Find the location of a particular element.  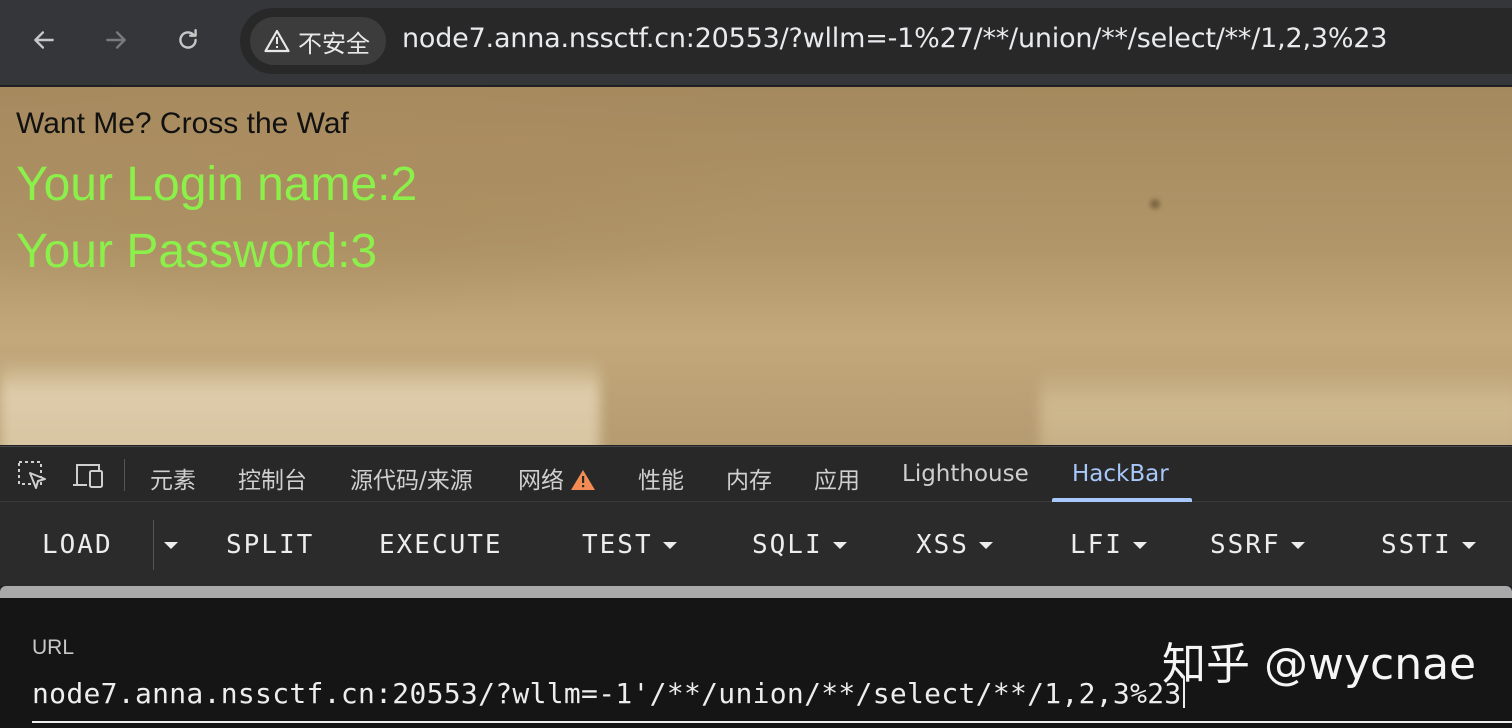

url-field-label: URL is located at coordinates (53, 647).